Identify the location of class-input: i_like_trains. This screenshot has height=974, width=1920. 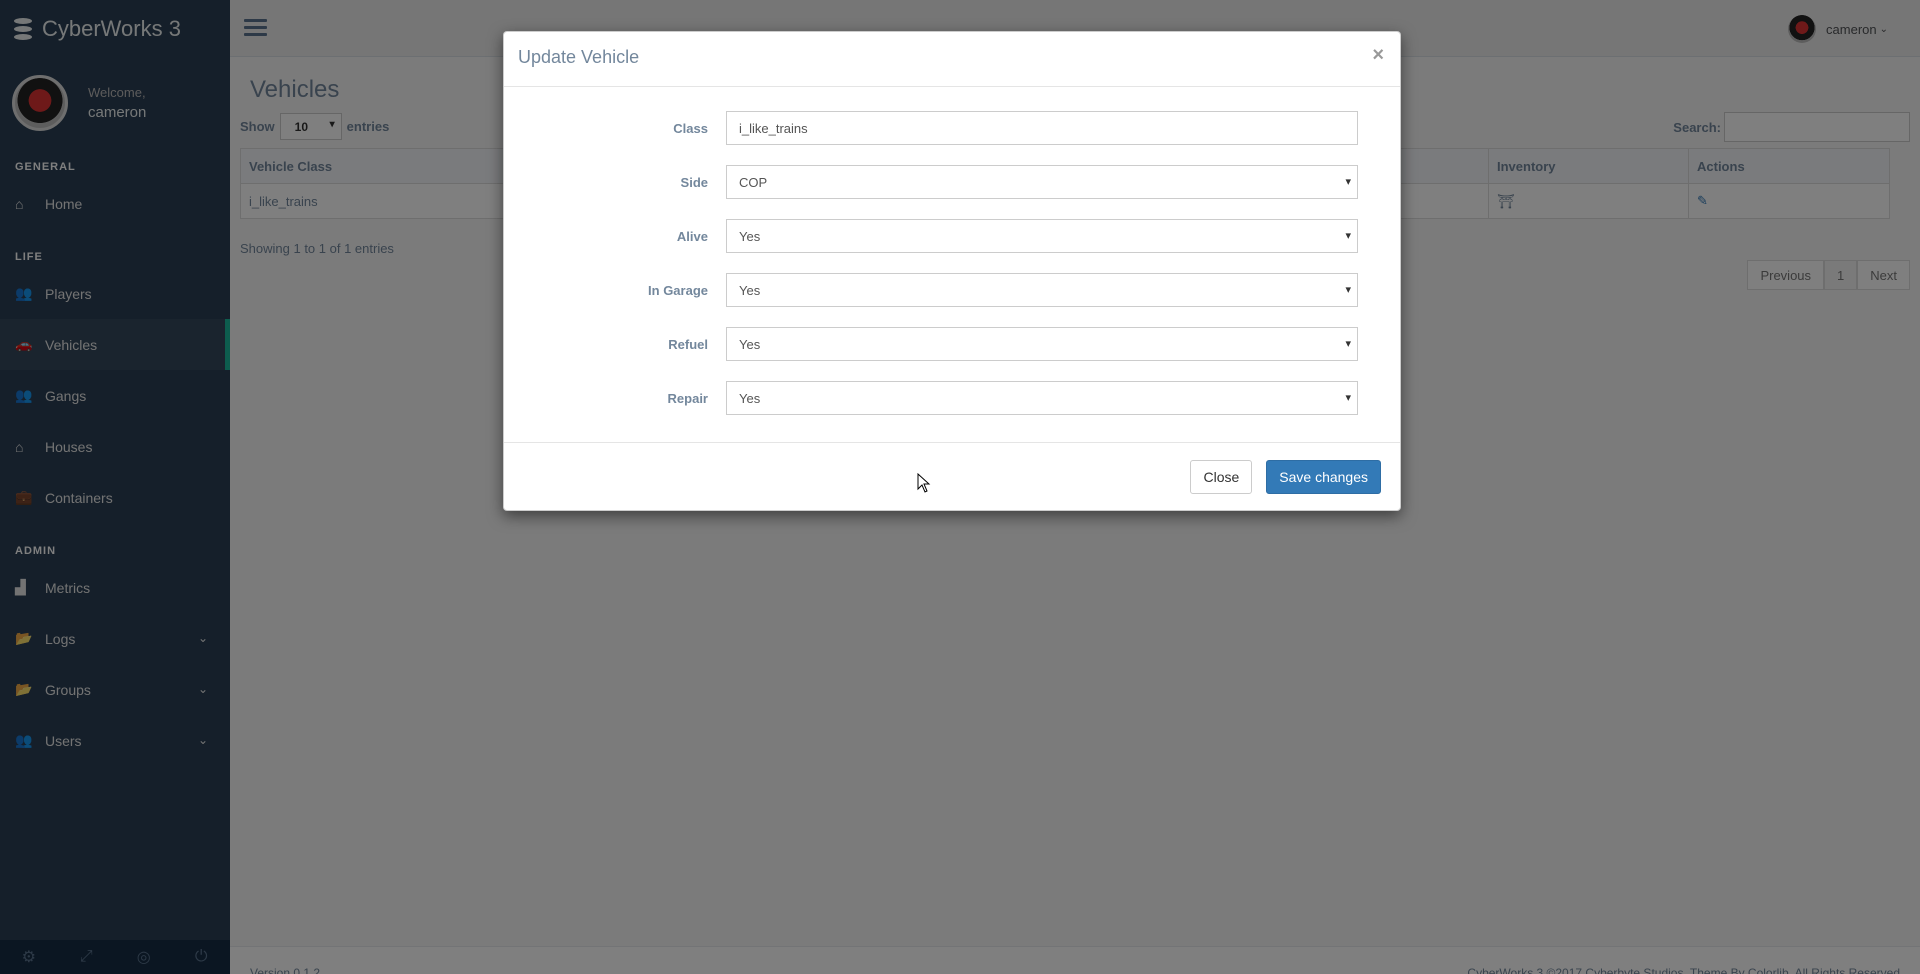
(1042, 128).